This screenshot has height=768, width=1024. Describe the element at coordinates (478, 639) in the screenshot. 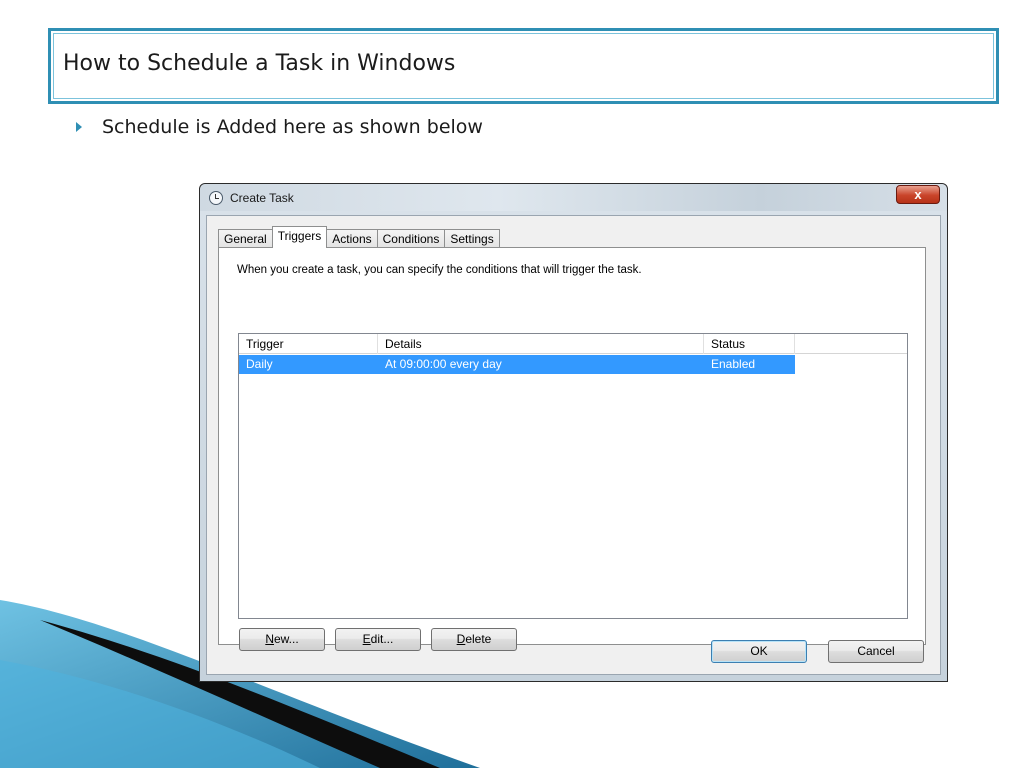

I see `delete-label: elete` at that location.